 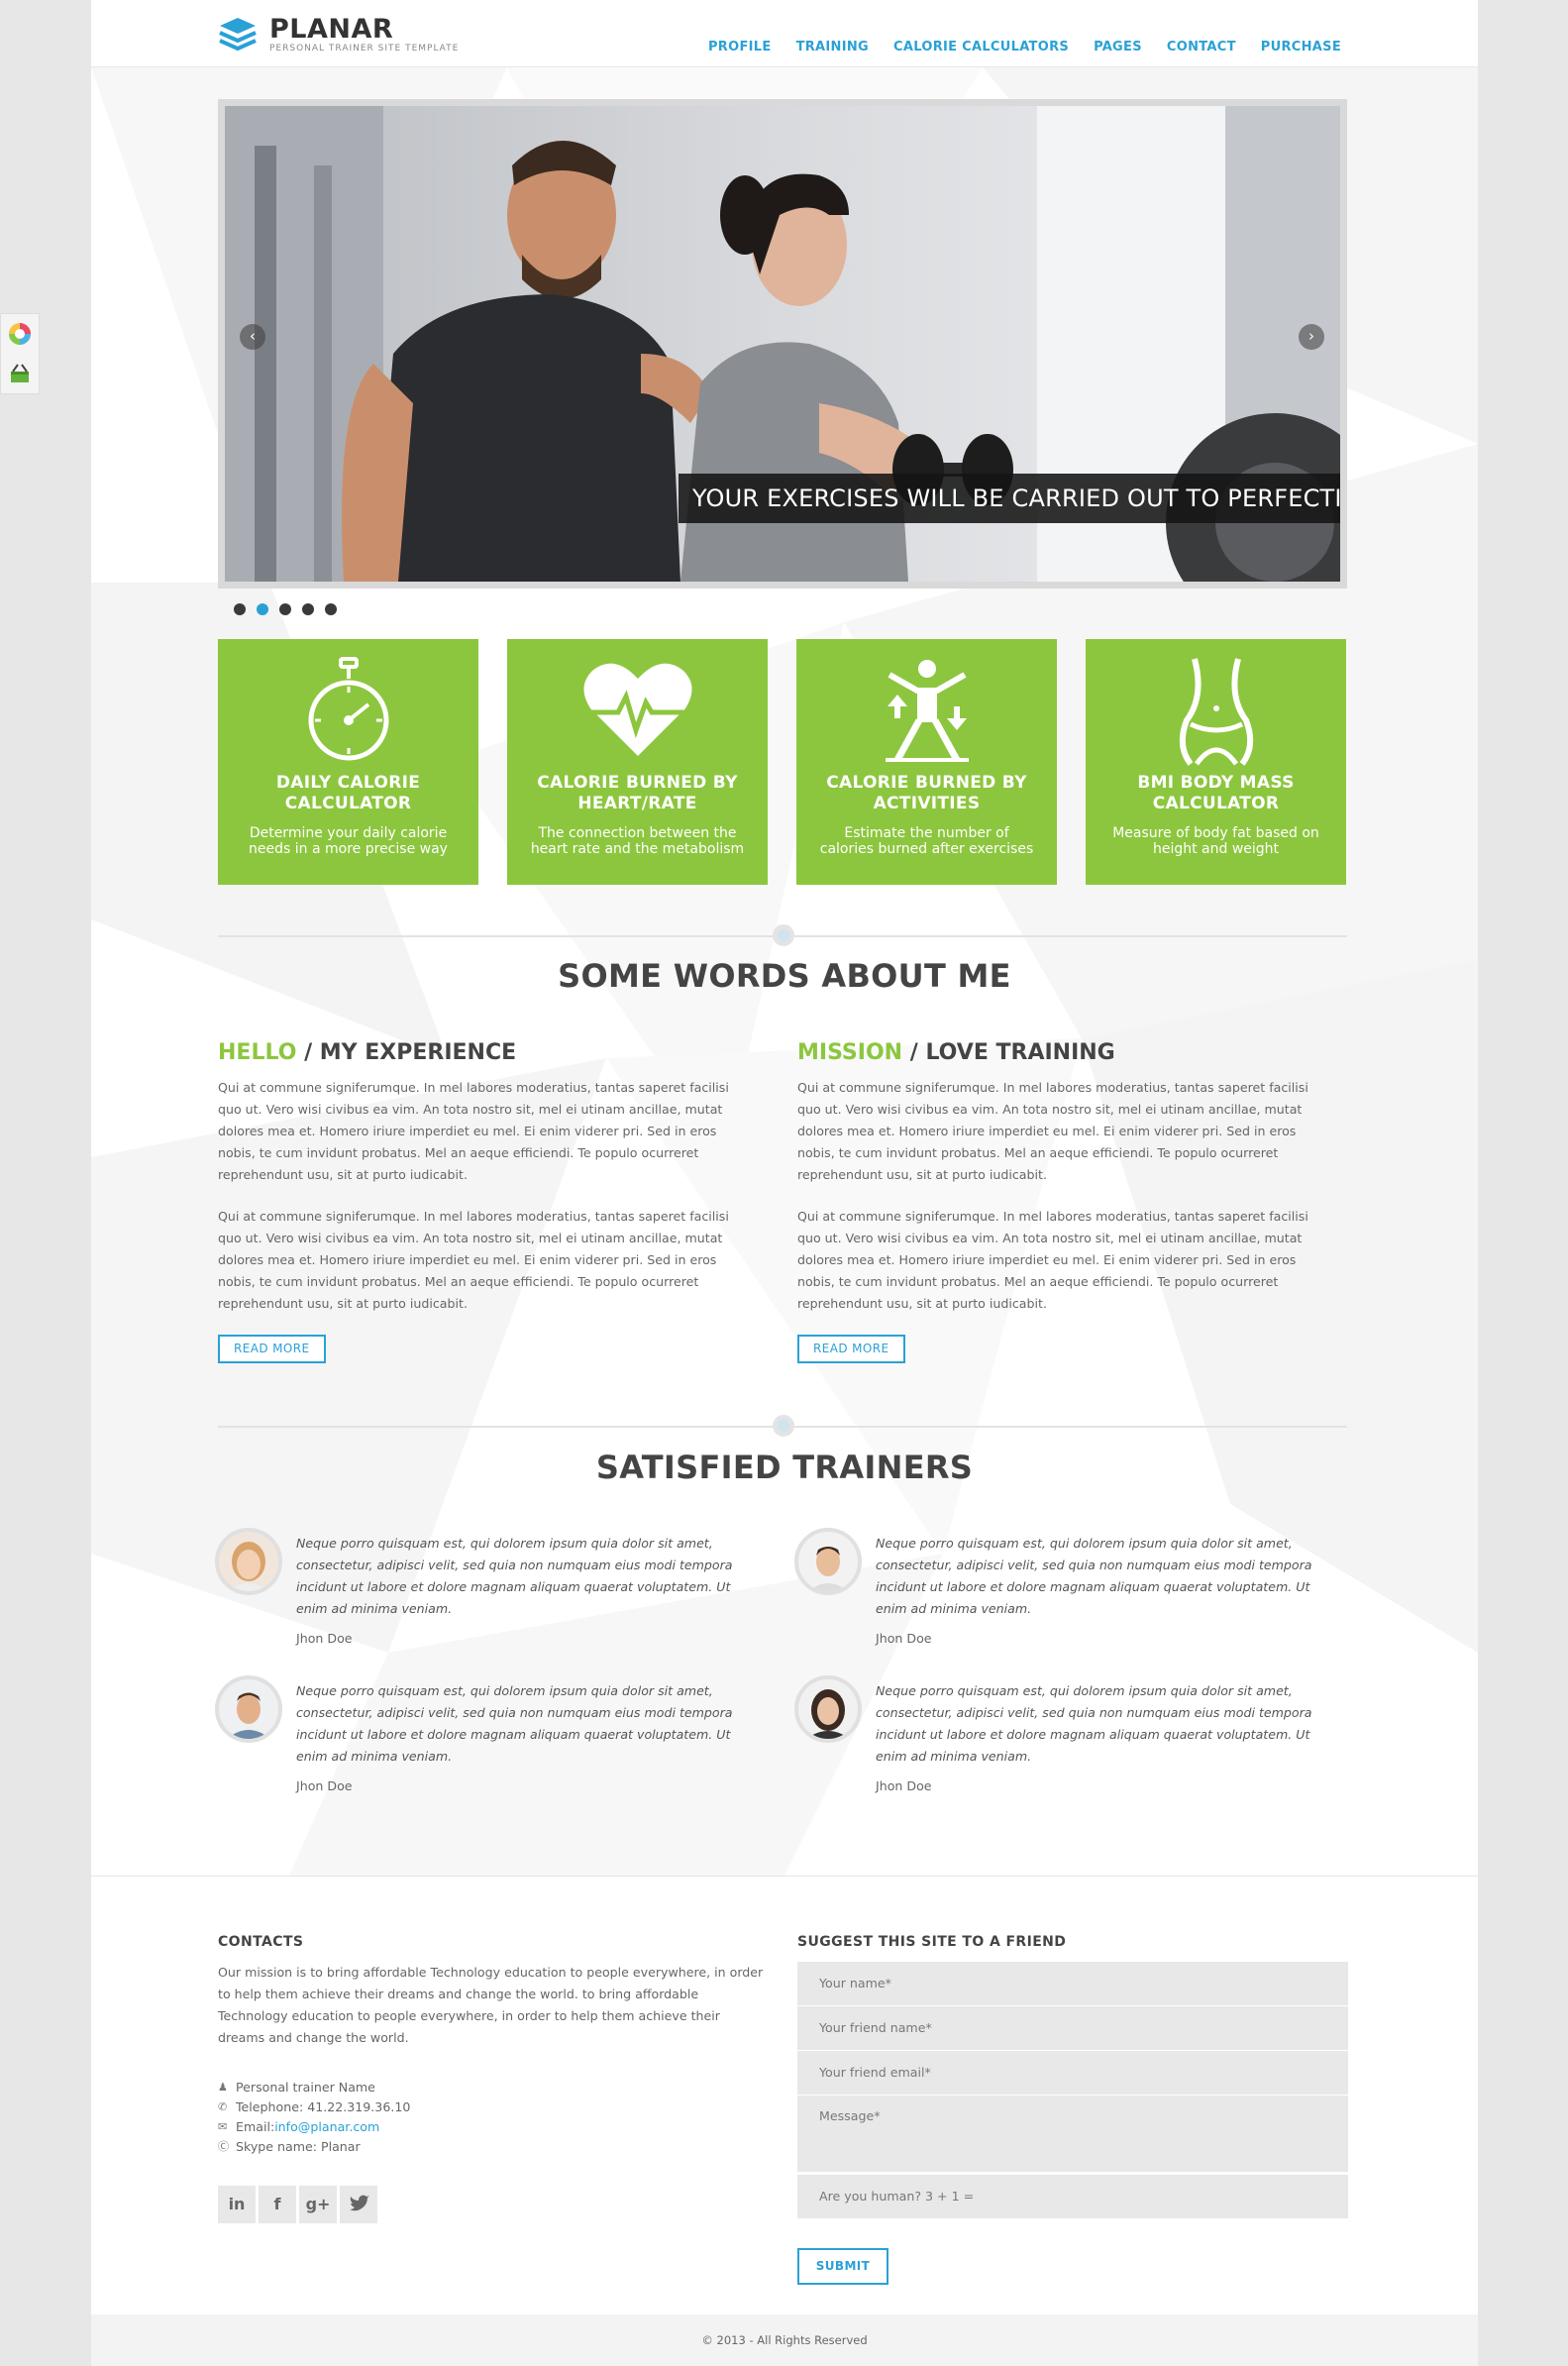 I want to click on slider-pagination, so click(x=286, y=609).